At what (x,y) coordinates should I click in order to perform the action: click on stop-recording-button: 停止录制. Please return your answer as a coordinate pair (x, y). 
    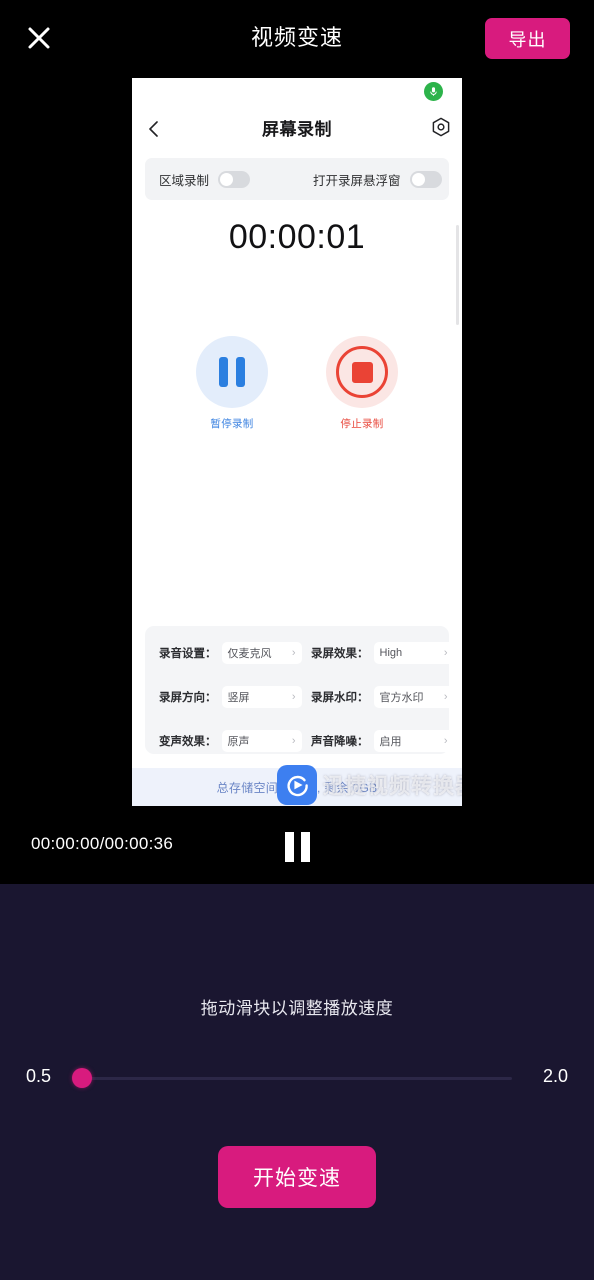
    Looking at the image, I should click on (362, 383).